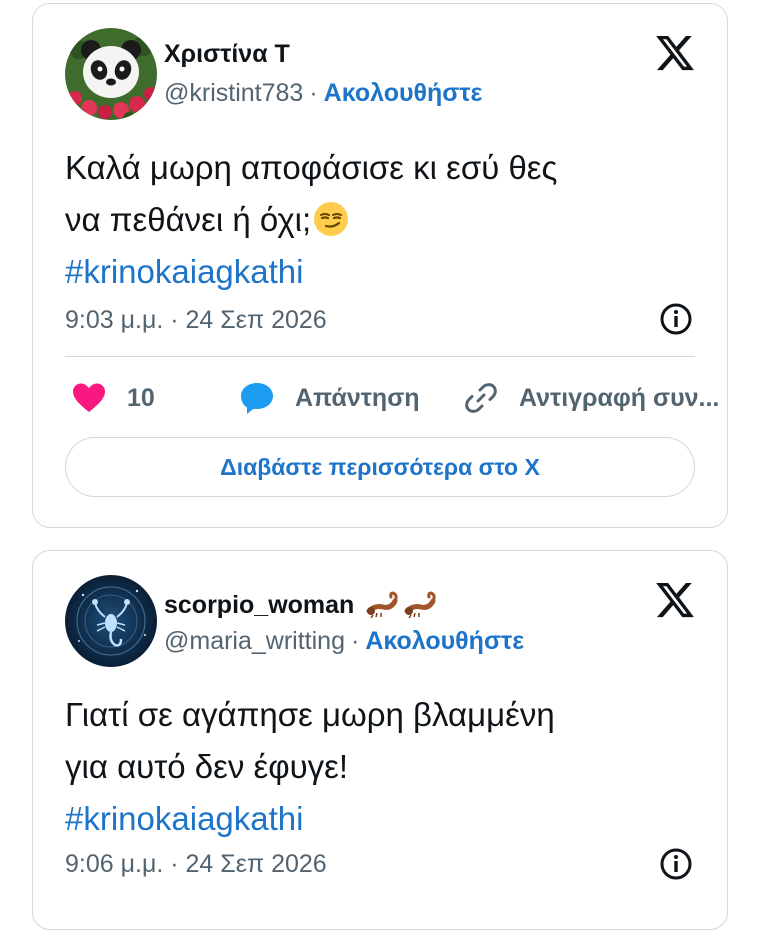 The image size is (760, 930). I want to click on reply-label: Απάντηση, so click(357, 397).